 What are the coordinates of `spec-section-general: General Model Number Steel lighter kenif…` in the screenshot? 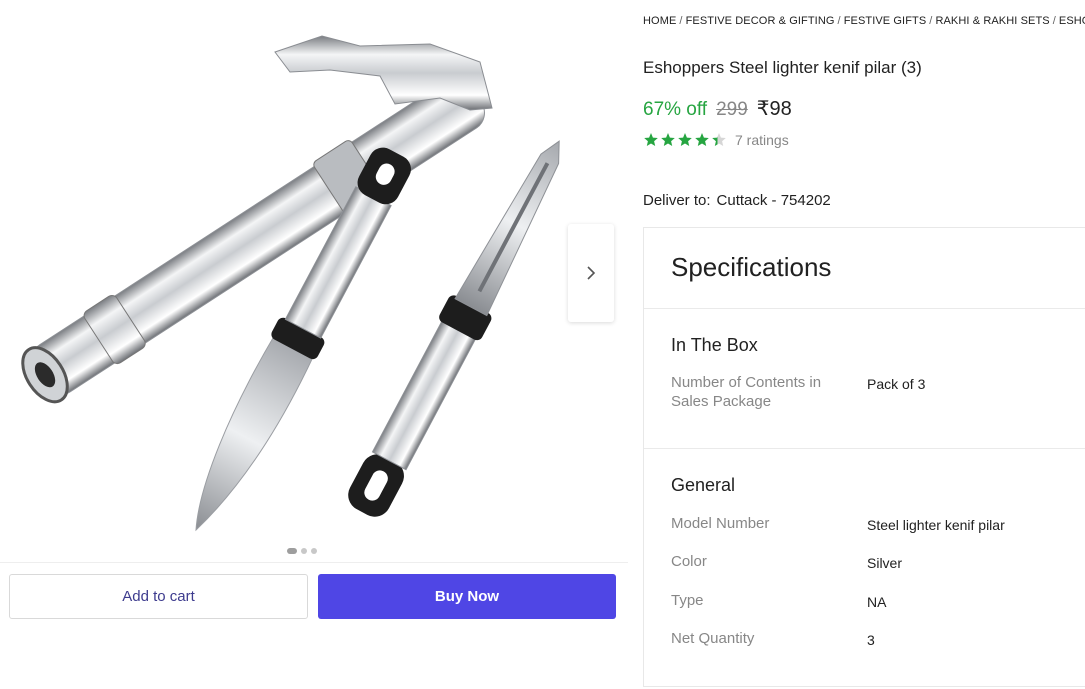 It's located at (864, 569).